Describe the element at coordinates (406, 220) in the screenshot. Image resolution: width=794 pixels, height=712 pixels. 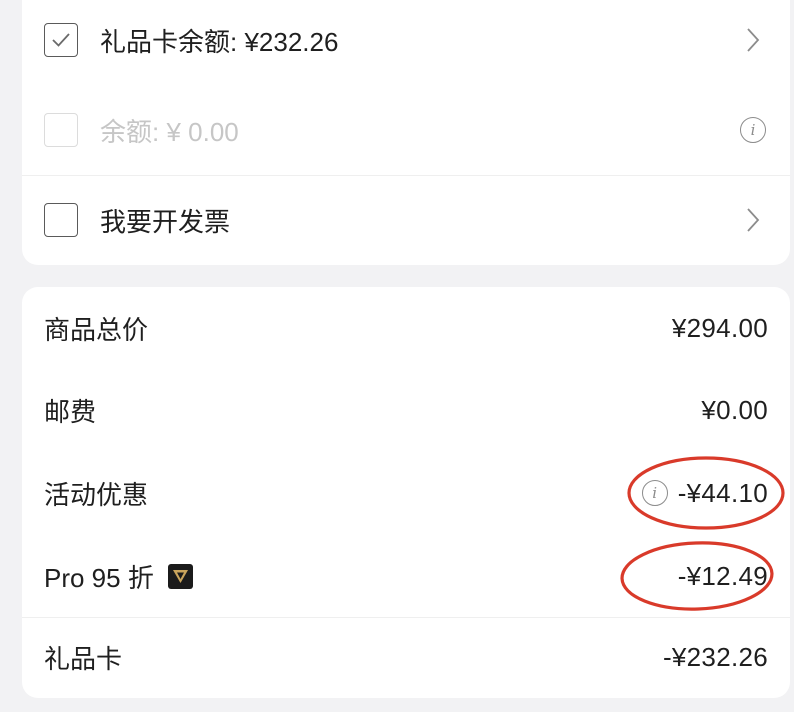
I see `option-invoice: 我要开发票` at that location.